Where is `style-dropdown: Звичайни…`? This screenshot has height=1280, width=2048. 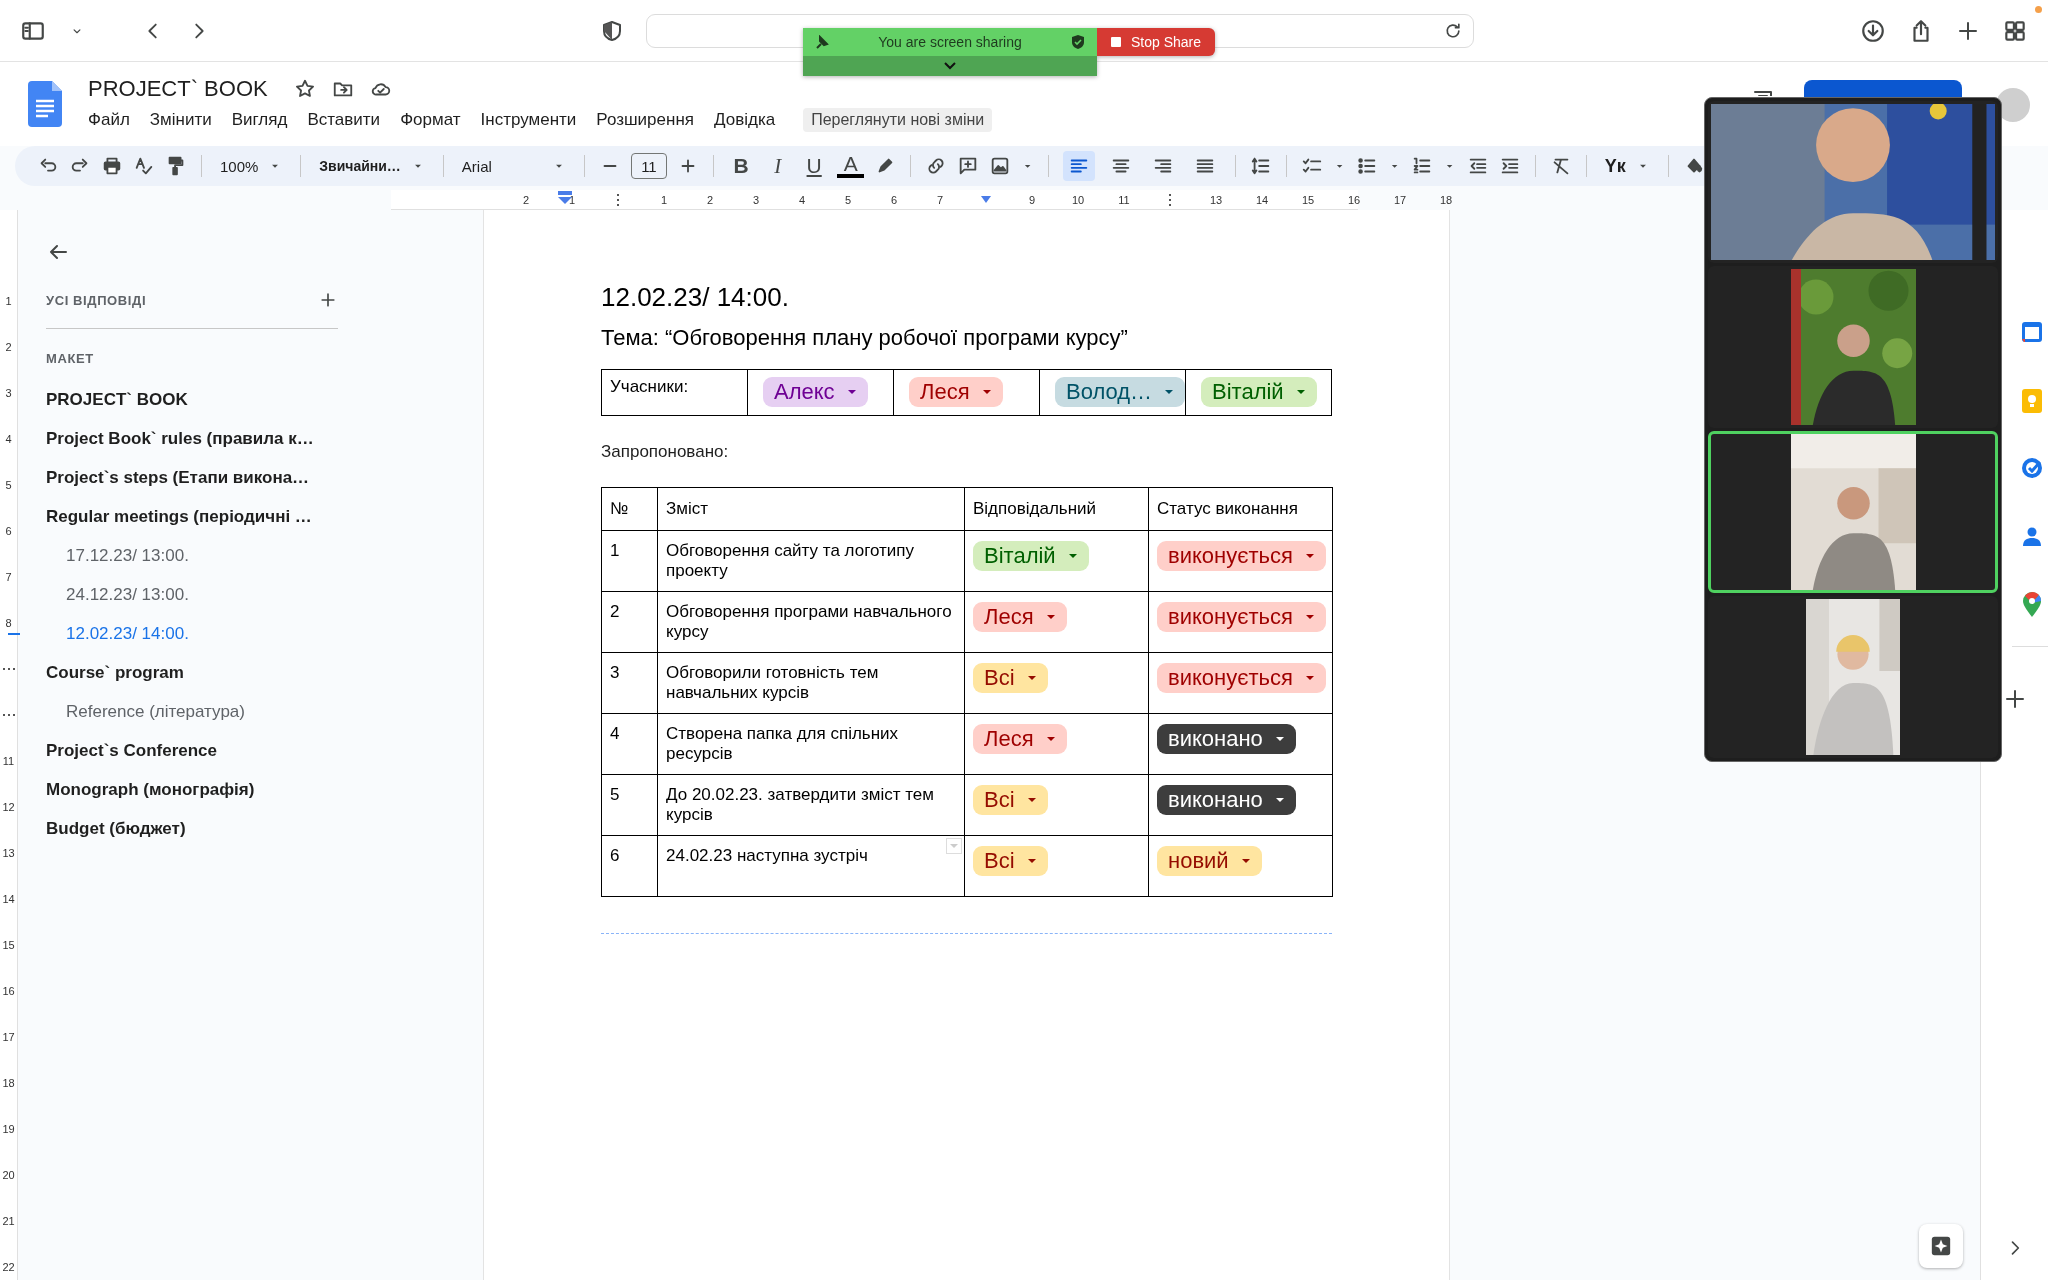
style-dropdown: Звичайни… is located at coordinates (372, 166).